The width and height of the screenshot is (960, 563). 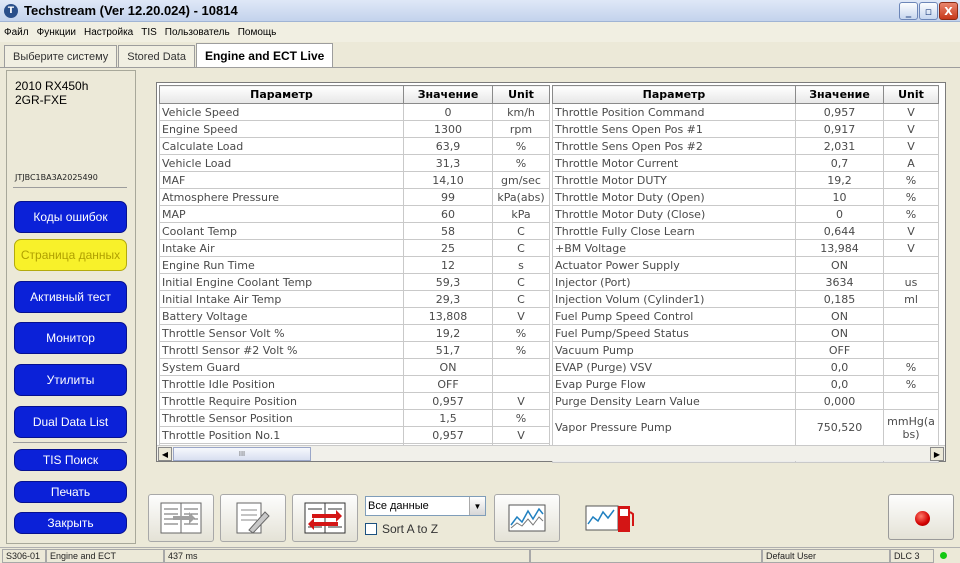 What do you see at coordinates (354, 231) in the screenshot?
I see `table-row: Coolant Temp 58 C` at bounding box center [354, 231].